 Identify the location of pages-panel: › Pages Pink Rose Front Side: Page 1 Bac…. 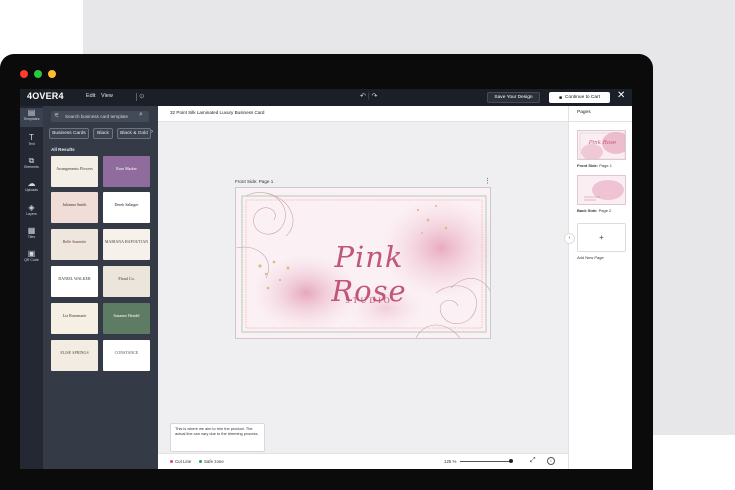
(598, 287).